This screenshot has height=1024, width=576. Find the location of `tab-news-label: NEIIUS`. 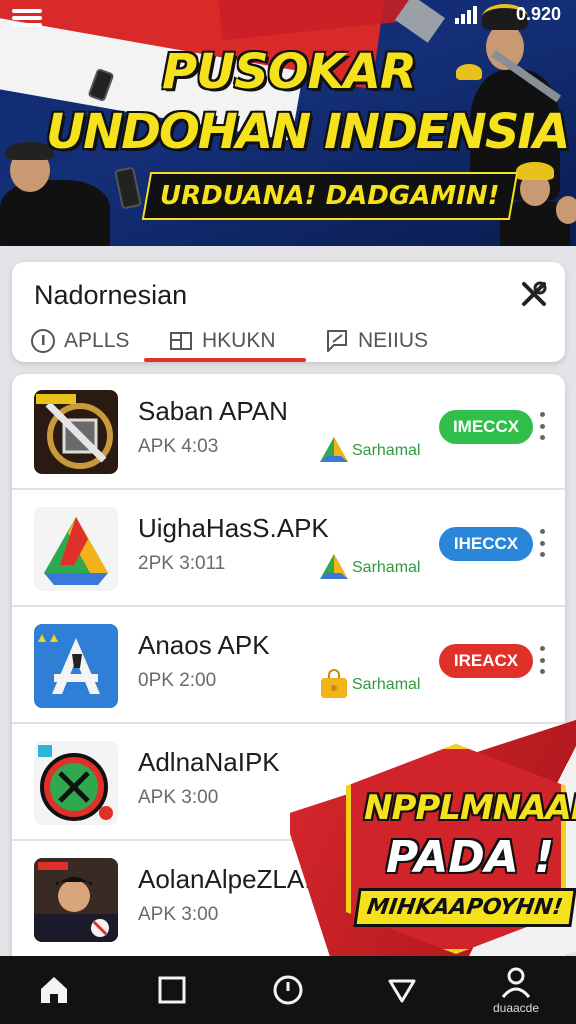

tab-news-label: NEIIUS is located at coordinates (393, 340).